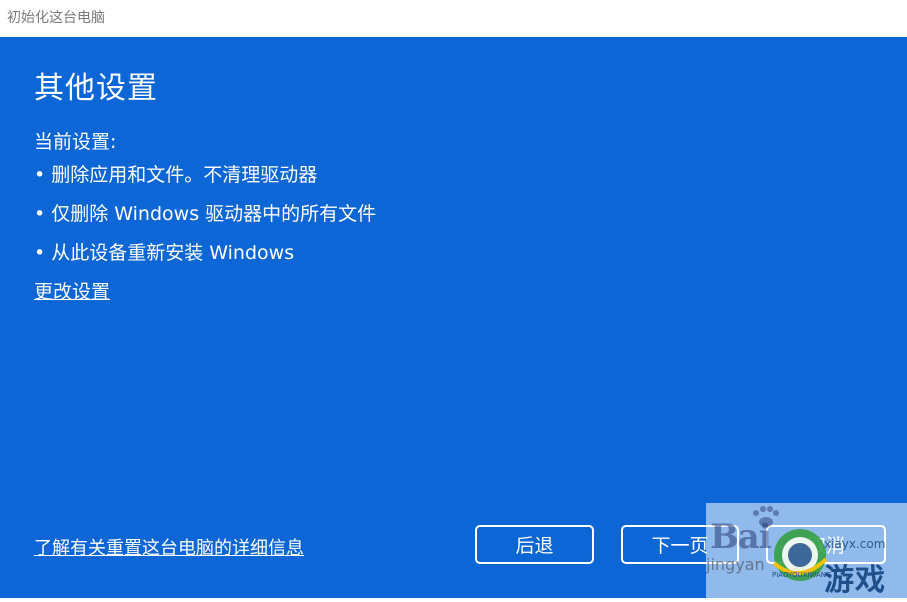 This screenshot has width=907, height=602. Describe the element at coordinates (855, 580) in the screenshot. I see `watermark-game-text: 游戏` at that location.